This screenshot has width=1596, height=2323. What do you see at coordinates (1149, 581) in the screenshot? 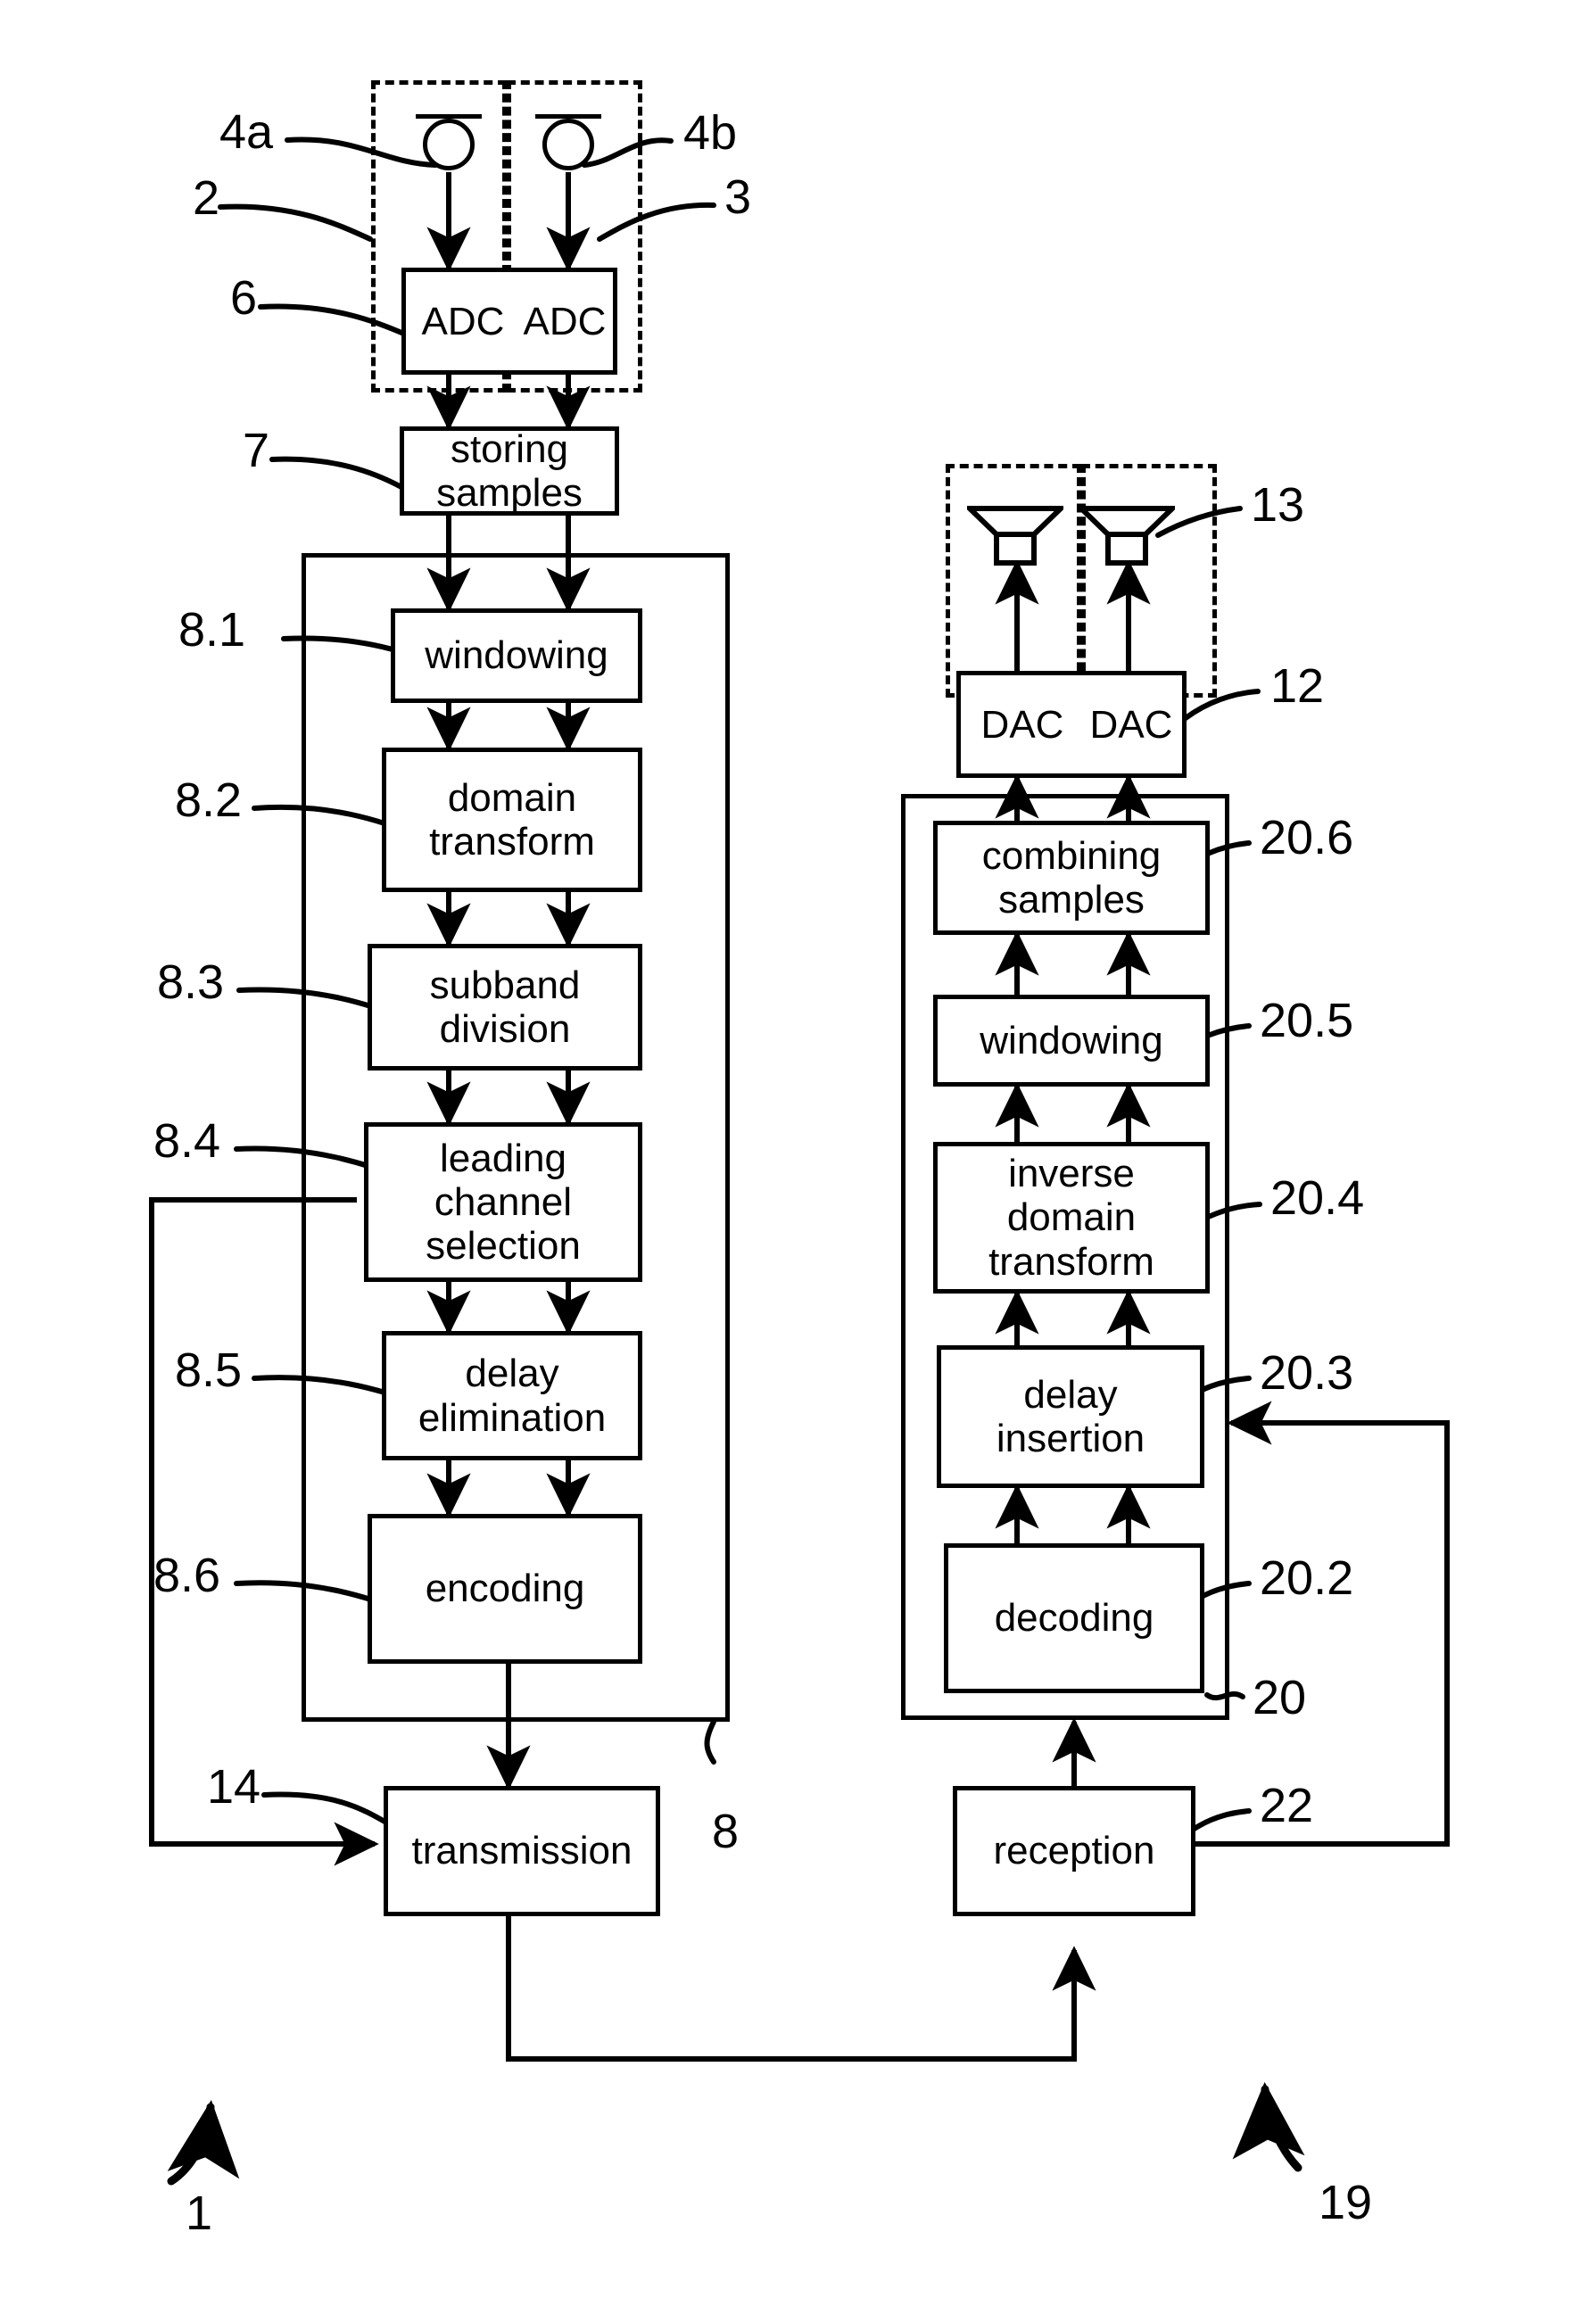
I see `dashed-group-speaker-right` at bounding box center [1149, 581].